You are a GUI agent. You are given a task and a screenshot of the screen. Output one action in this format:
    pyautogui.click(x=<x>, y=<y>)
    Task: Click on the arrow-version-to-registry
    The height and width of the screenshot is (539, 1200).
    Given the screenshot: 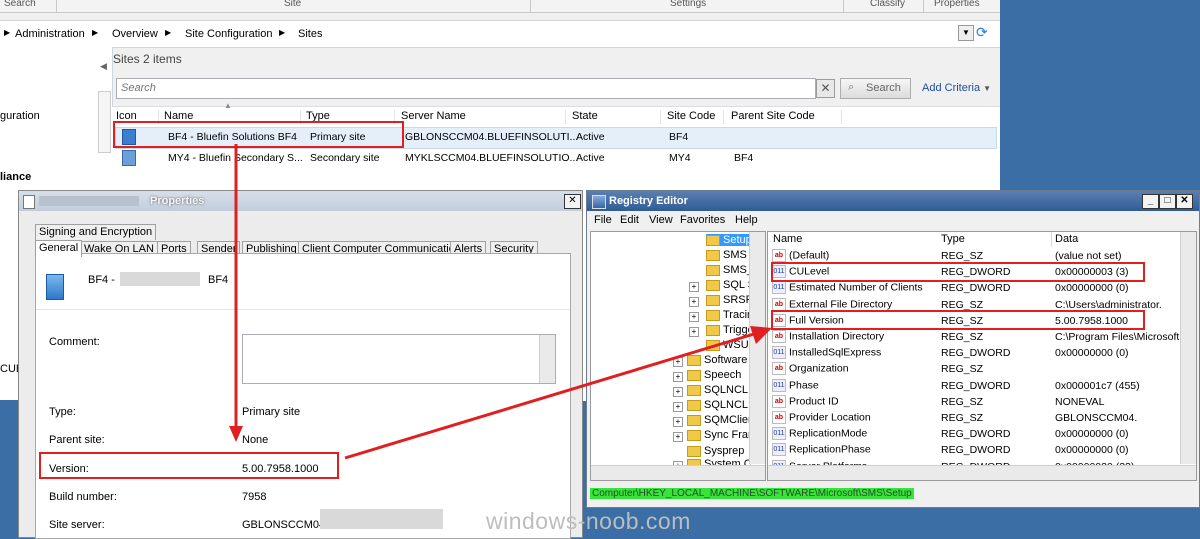 What is the action you would take?
    pyautogui.click(x=549, y=396)
    